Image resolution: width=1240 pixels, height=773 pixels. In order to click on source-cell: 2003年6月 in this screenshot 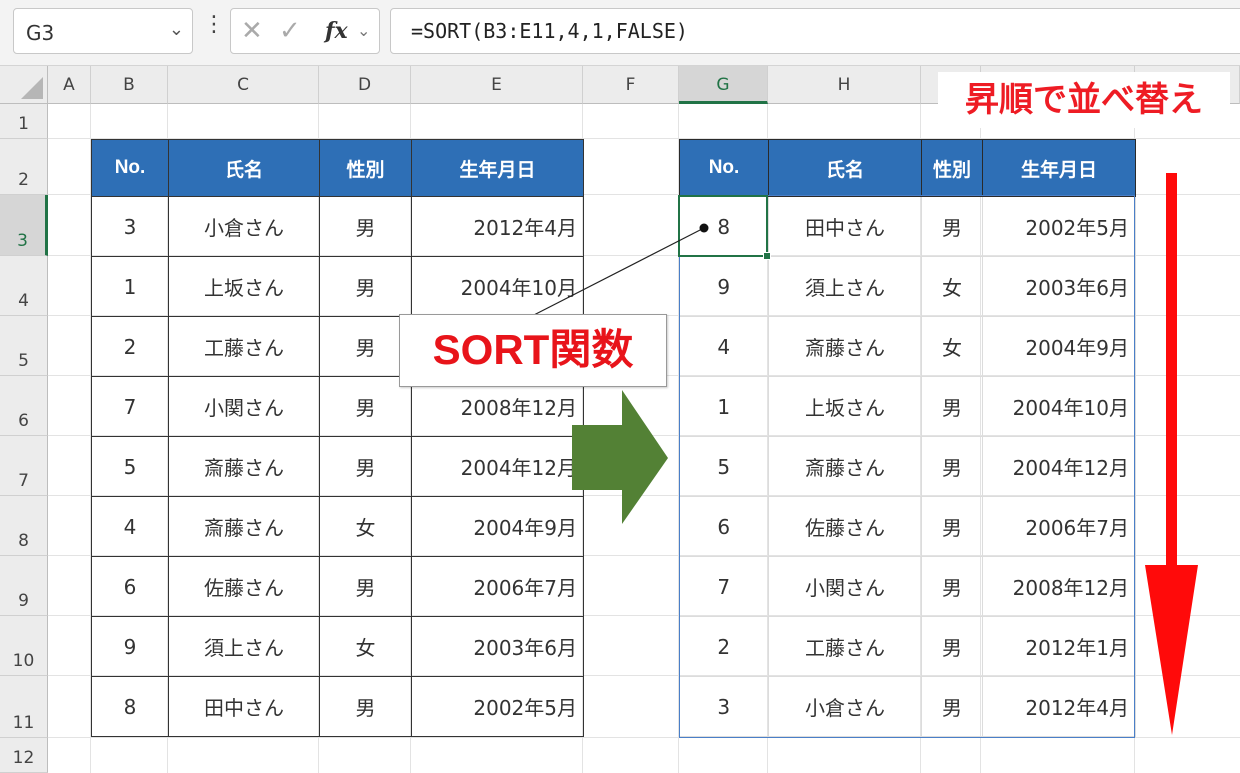, I will do `click(497, 646)`.